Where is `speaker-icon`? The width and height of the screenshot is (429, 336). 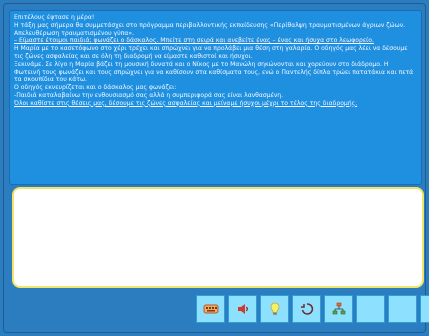 speaker-icon is located at coordinates (242, 309).